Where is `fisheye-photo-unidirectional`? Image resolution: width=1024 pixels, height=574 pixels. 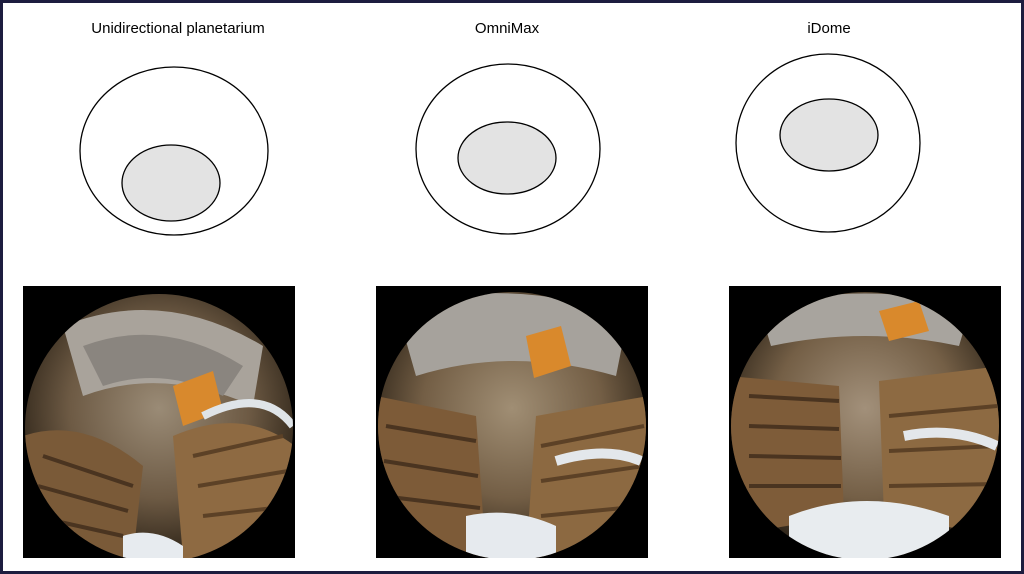
fisheye-photo-unidirectional is located at coordinates (159, 422).